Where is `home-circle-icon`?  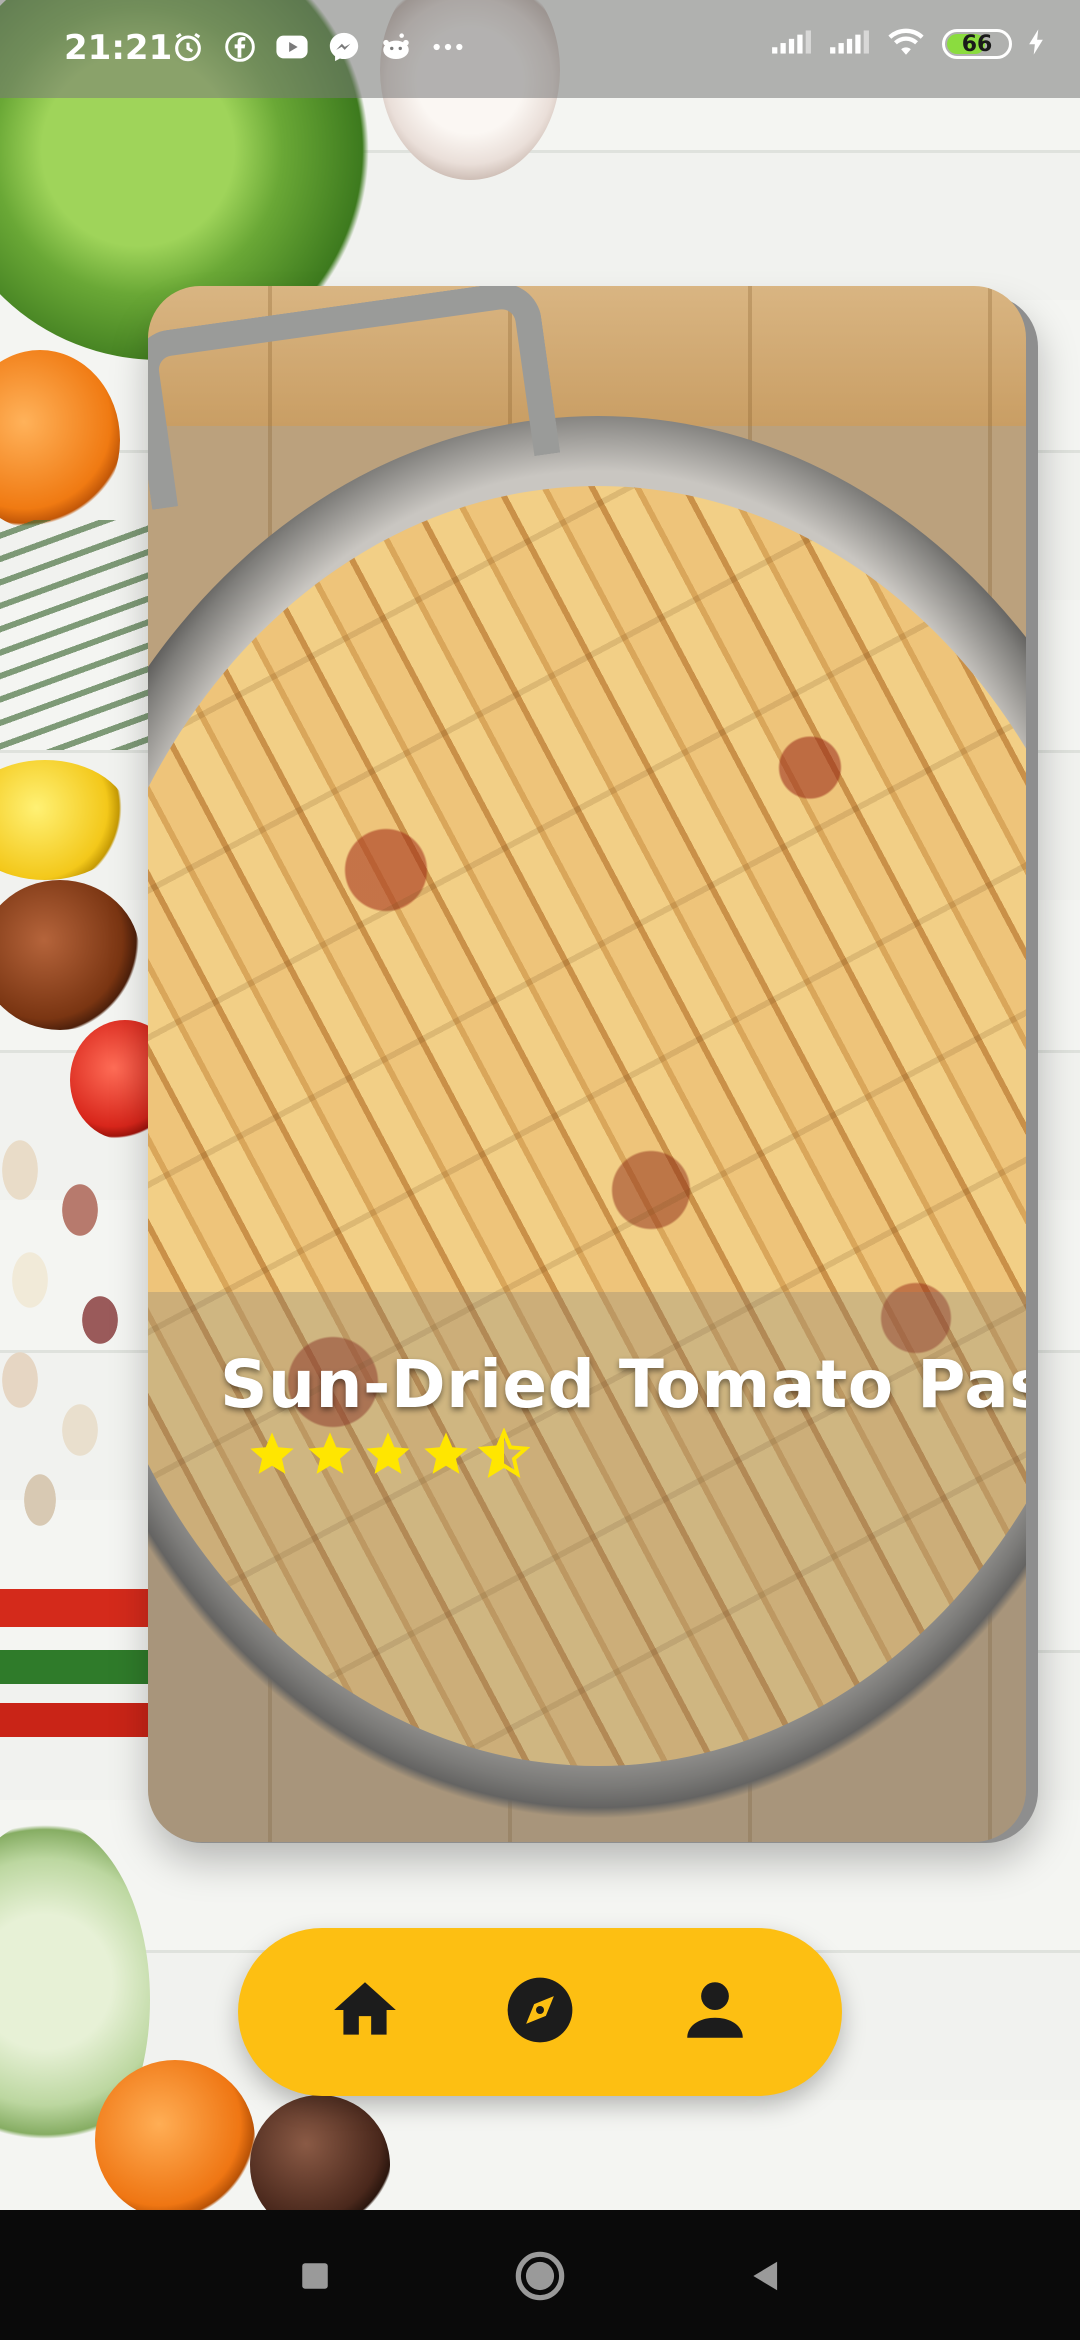
home-circle-icon is located at coordinates (540, 2276).